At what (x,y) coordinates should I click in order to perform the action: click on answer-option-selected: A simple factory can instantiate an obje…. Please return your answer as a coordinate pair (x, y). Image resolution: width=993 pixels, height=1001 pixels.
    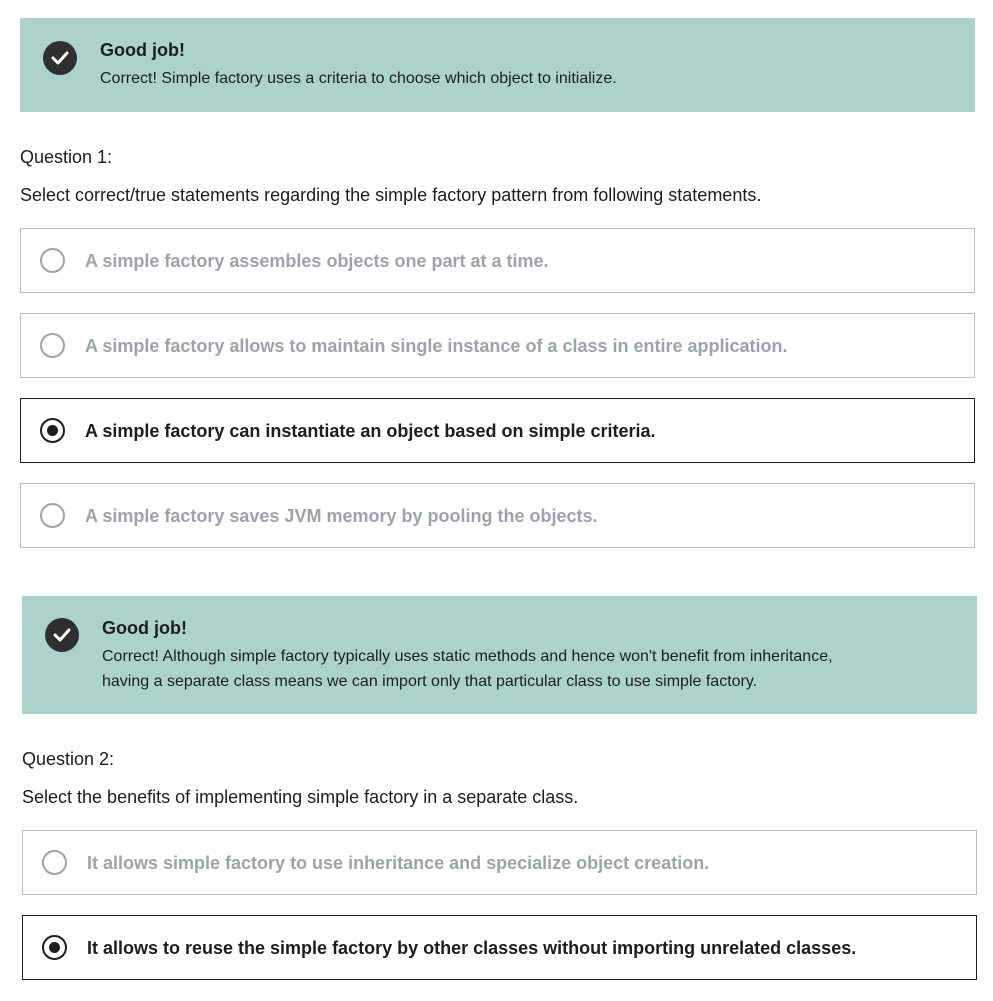
    Looking at the image, I should click on (497, 430).